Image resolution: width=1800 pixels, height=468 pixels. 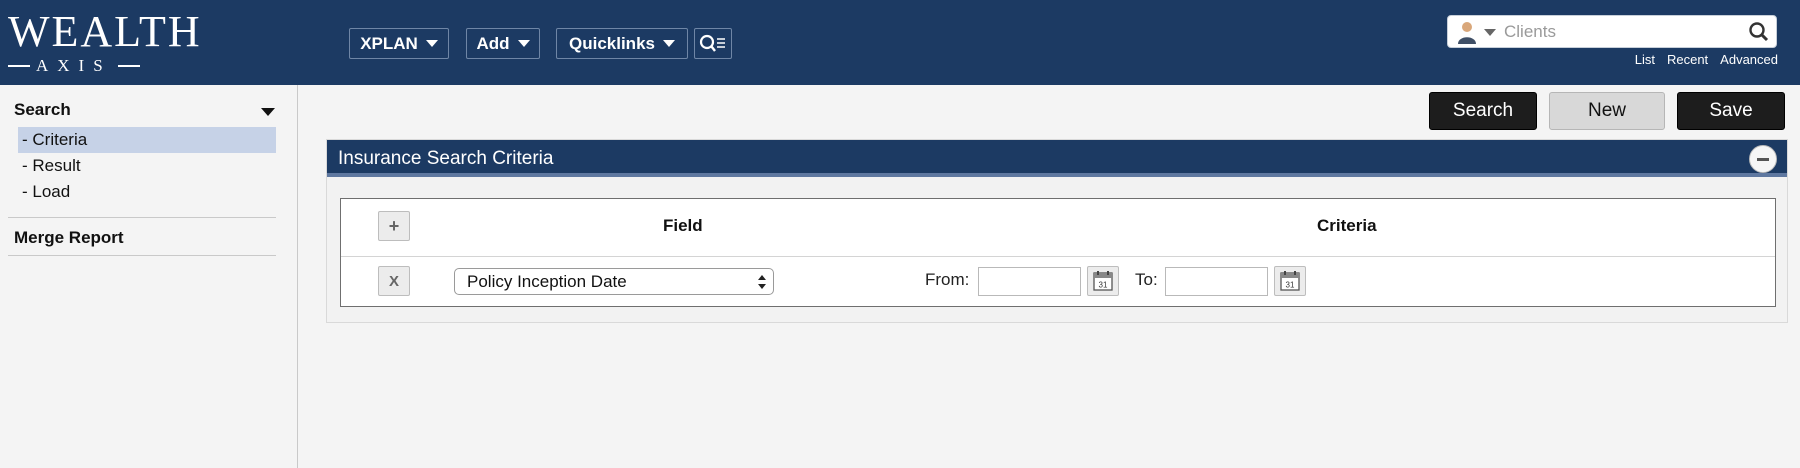 I want to click on person-icon, so click(x=1467, y=32).